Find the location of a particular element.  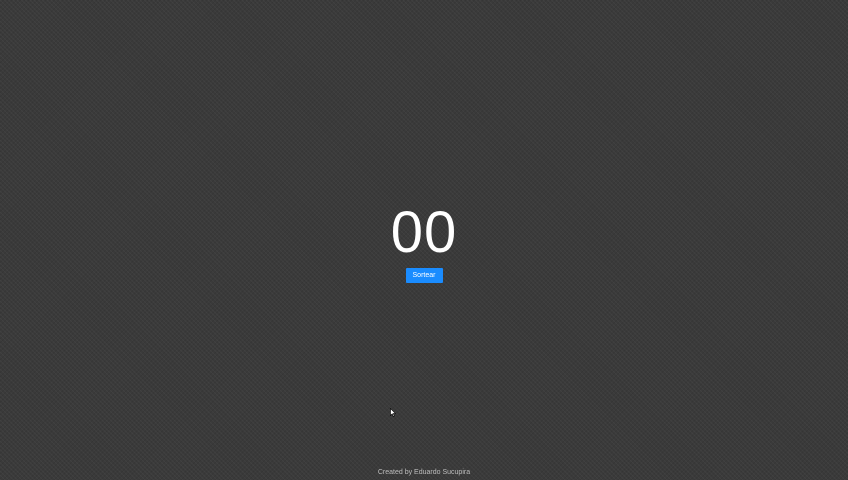

footer-credit: Created by Eduardo Sucupira is located at coordinates (424, 472).